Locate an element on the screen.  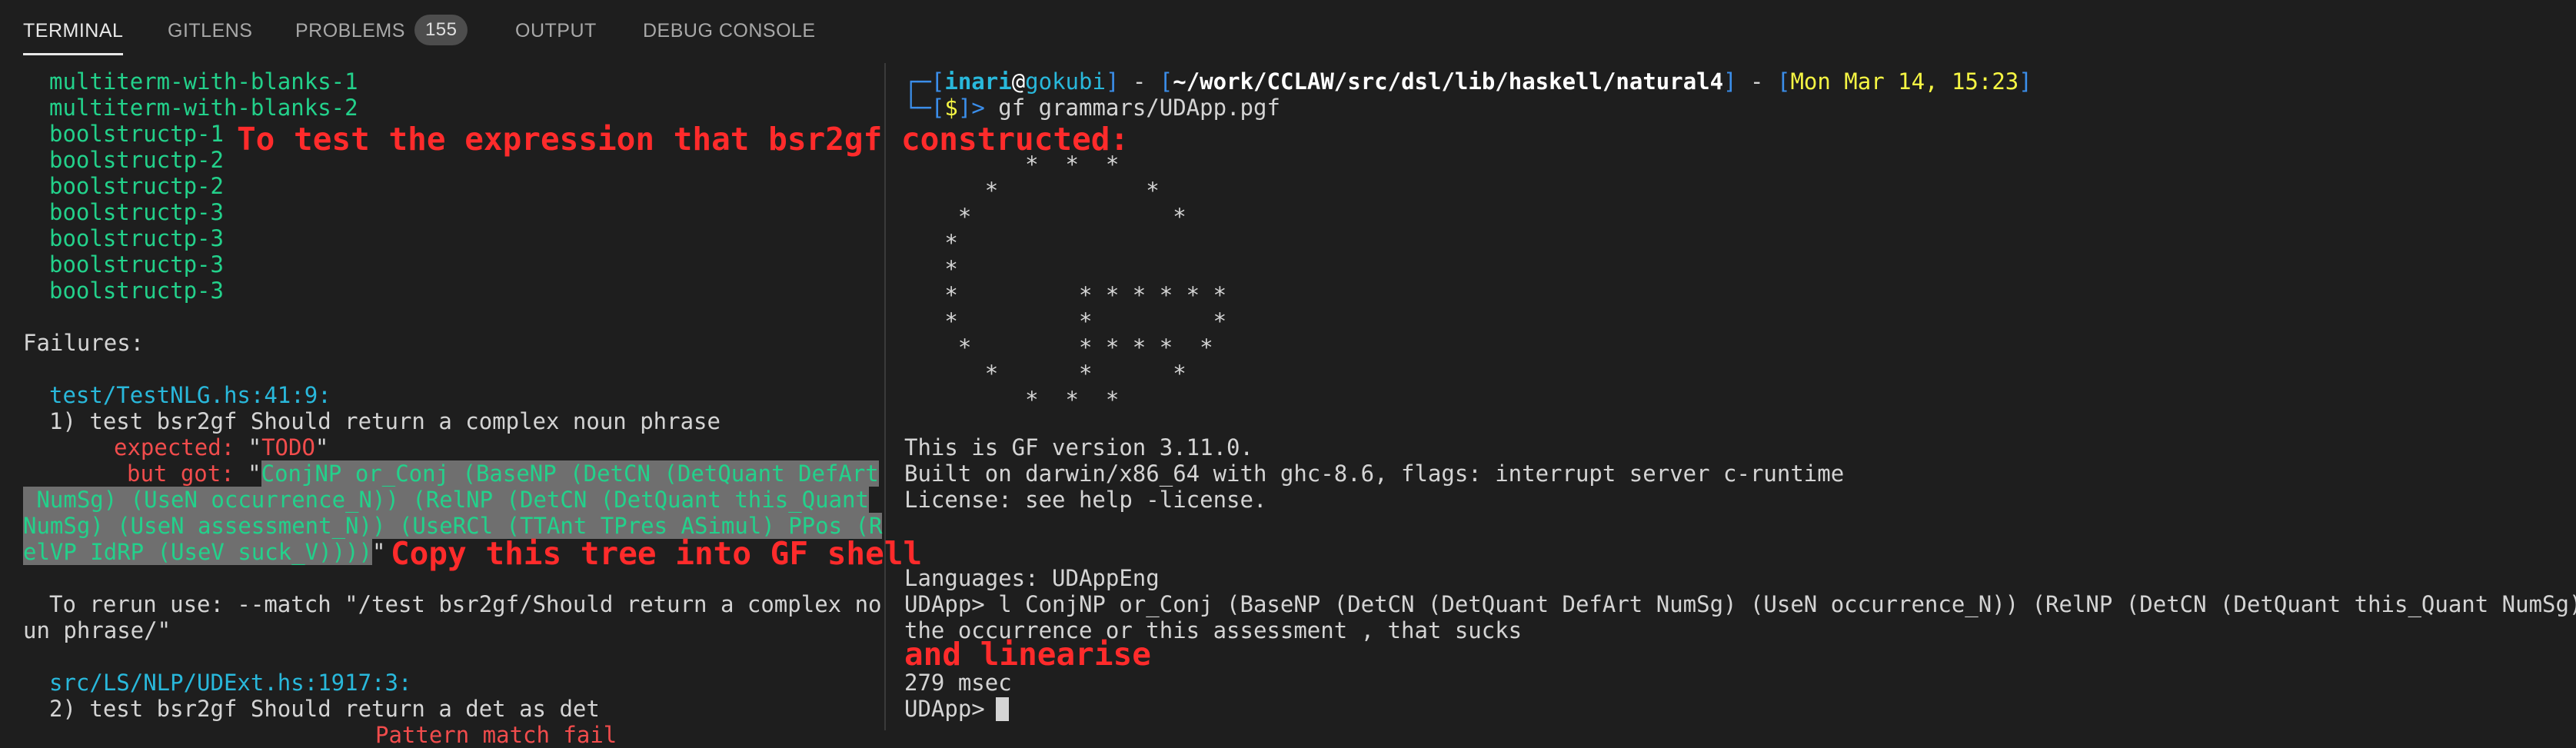
gf-languages: Languages: UDAppEng is located at coordinates (1032, 578).